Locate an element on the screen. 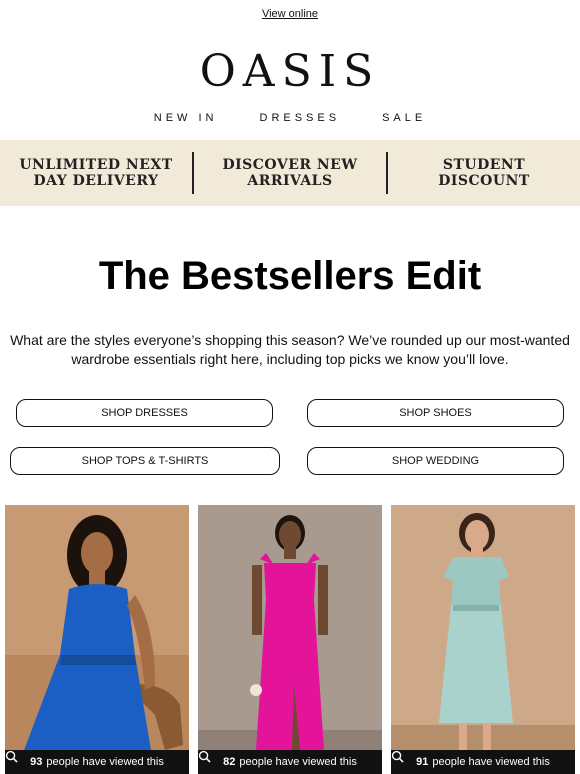 This screenshot has height=774, width=580. view-online-bar: View online is located at coordinates (290, 14).